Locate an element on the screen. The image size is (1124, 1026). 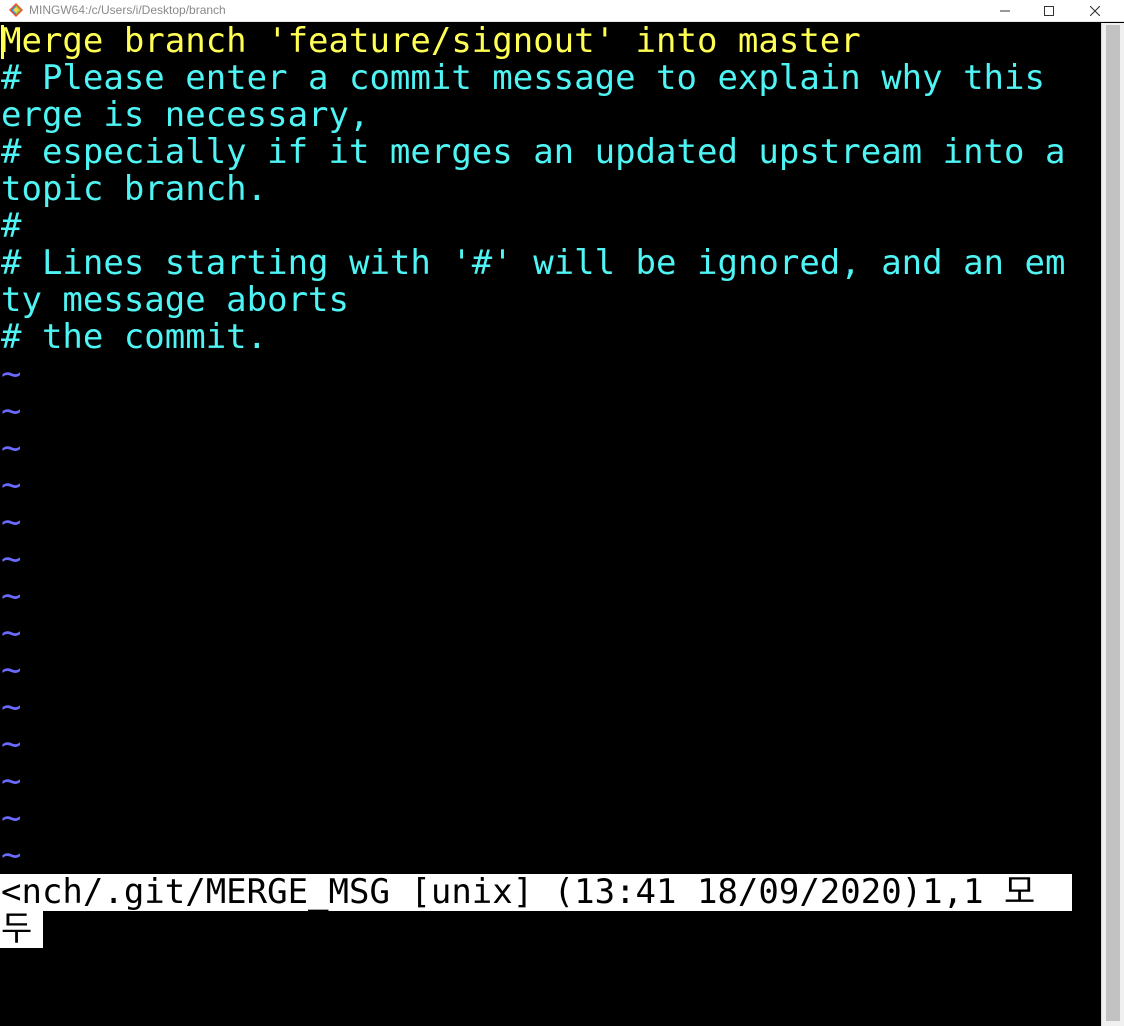
minimize-icon is located at coordinates (1005, 11).